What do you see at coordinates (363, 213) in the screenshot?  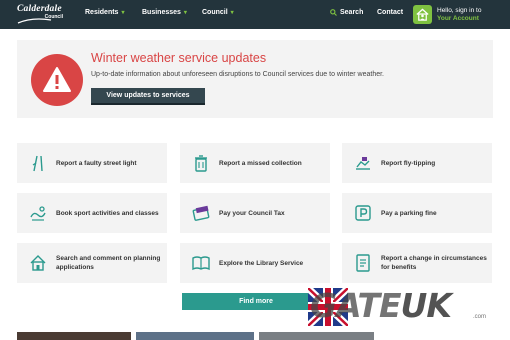 I see `parking-icon` at bounding box center [363, 213].